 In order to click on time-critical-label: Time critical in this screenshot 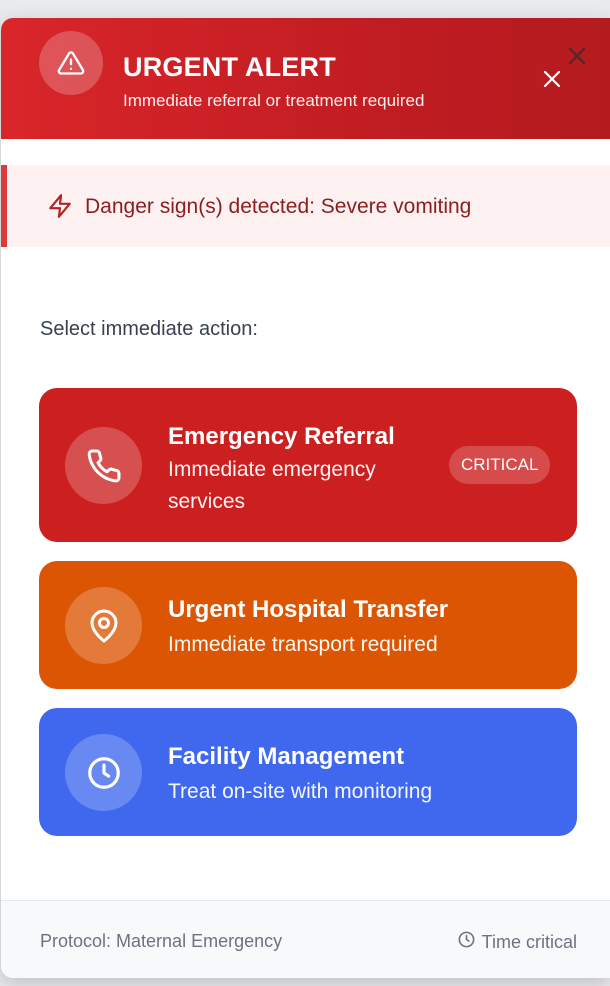, I will do `click(517, 942)`.